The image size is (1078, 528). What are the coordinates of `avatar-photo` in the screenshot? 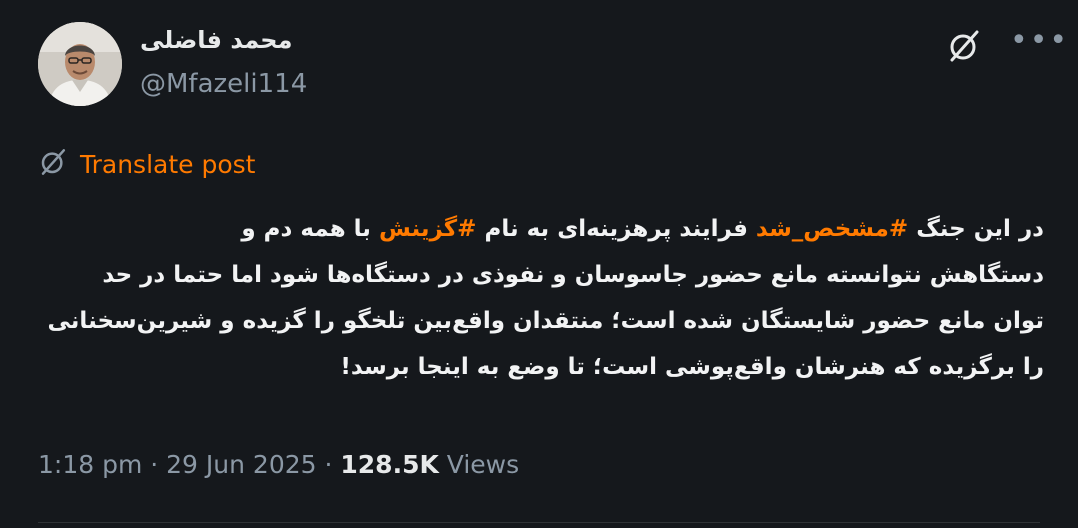 It's located at (80, 64).